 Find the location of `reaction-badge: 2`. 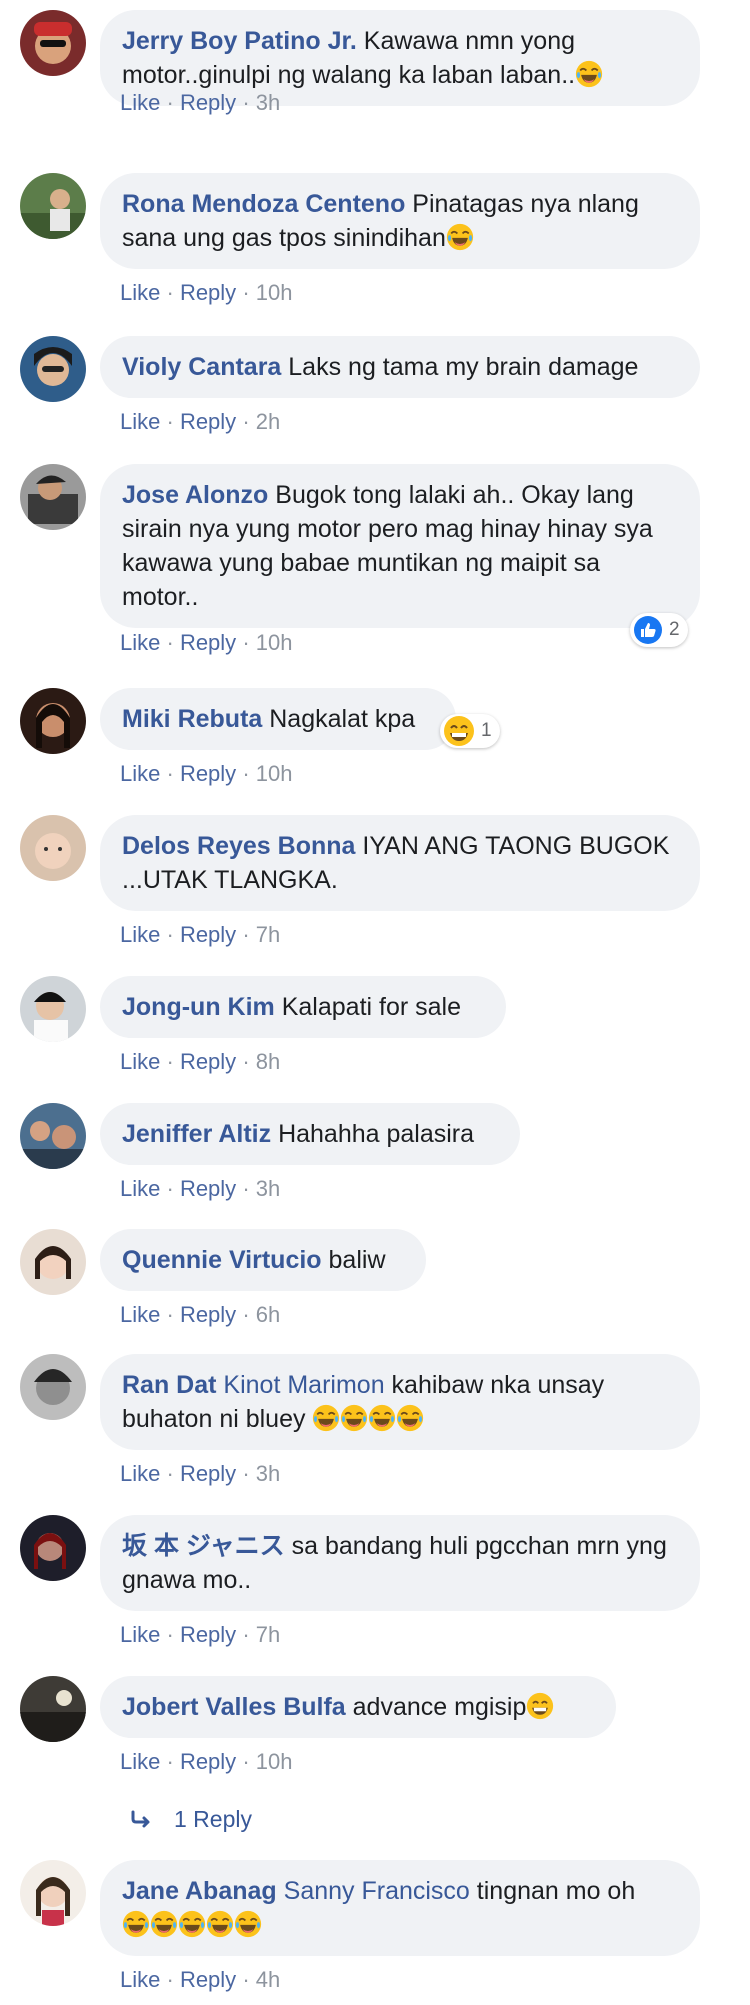

reaction-badge: 2 is located at coordinates (659, 630).